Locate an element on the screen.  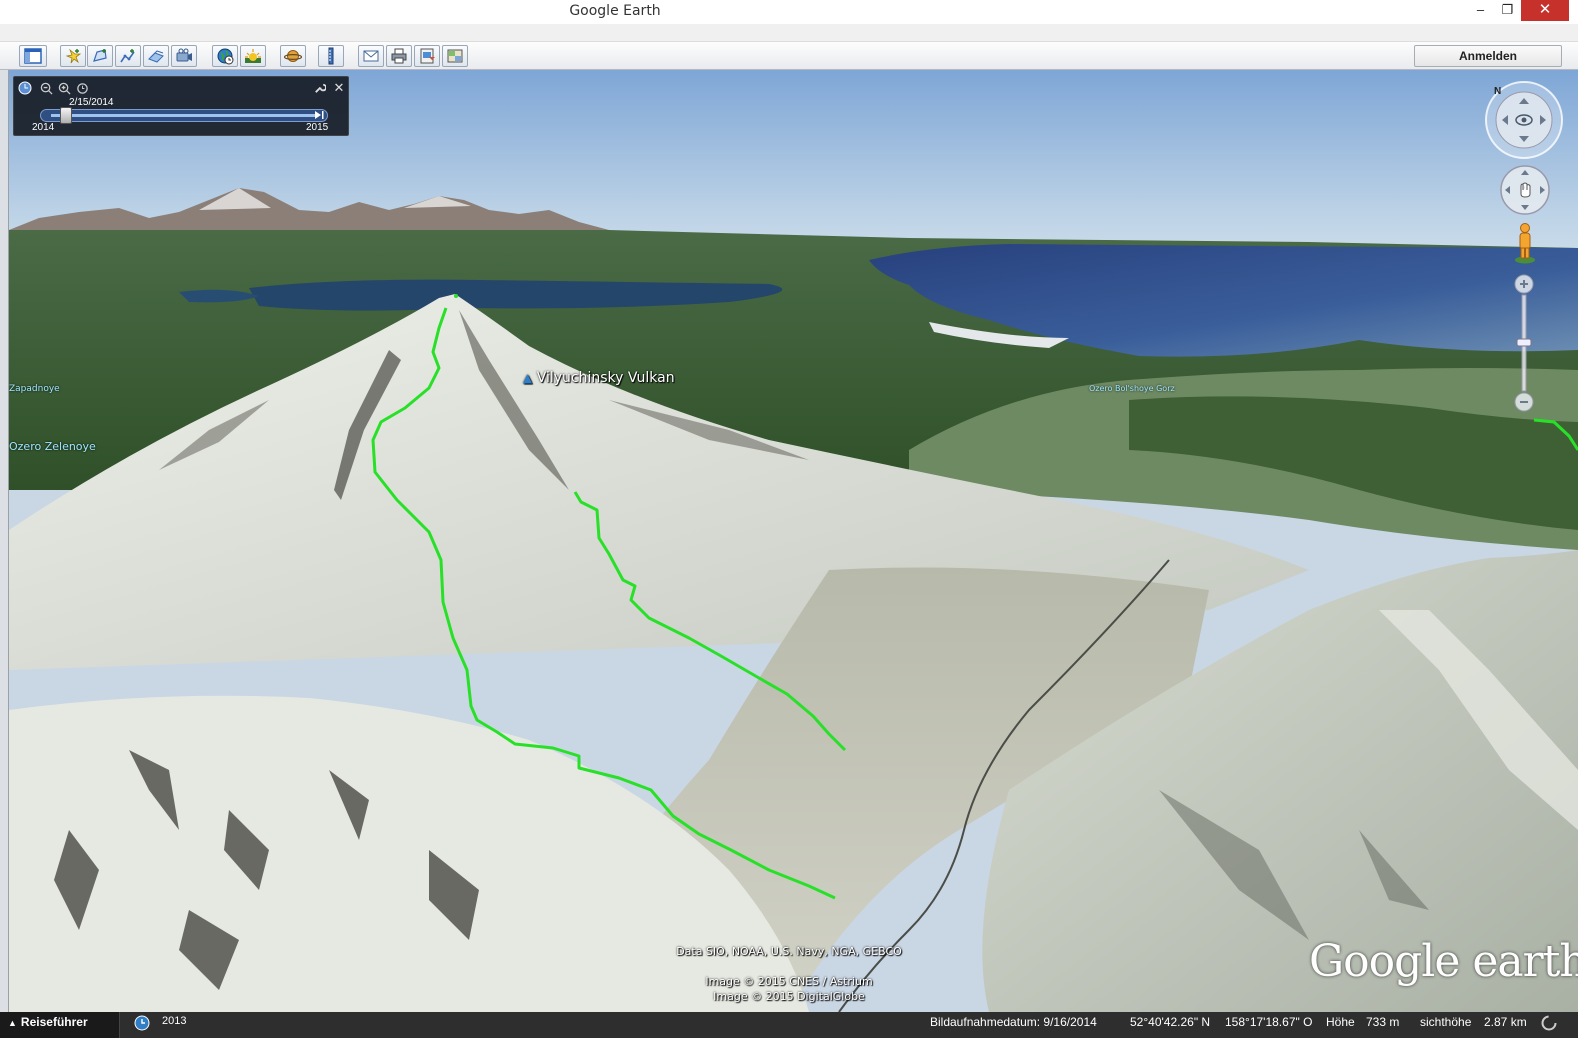
attribution-data: Data SIO, NOAA, U.S. Navy, NGA, GEBCO is located at coordinates (789, 951).